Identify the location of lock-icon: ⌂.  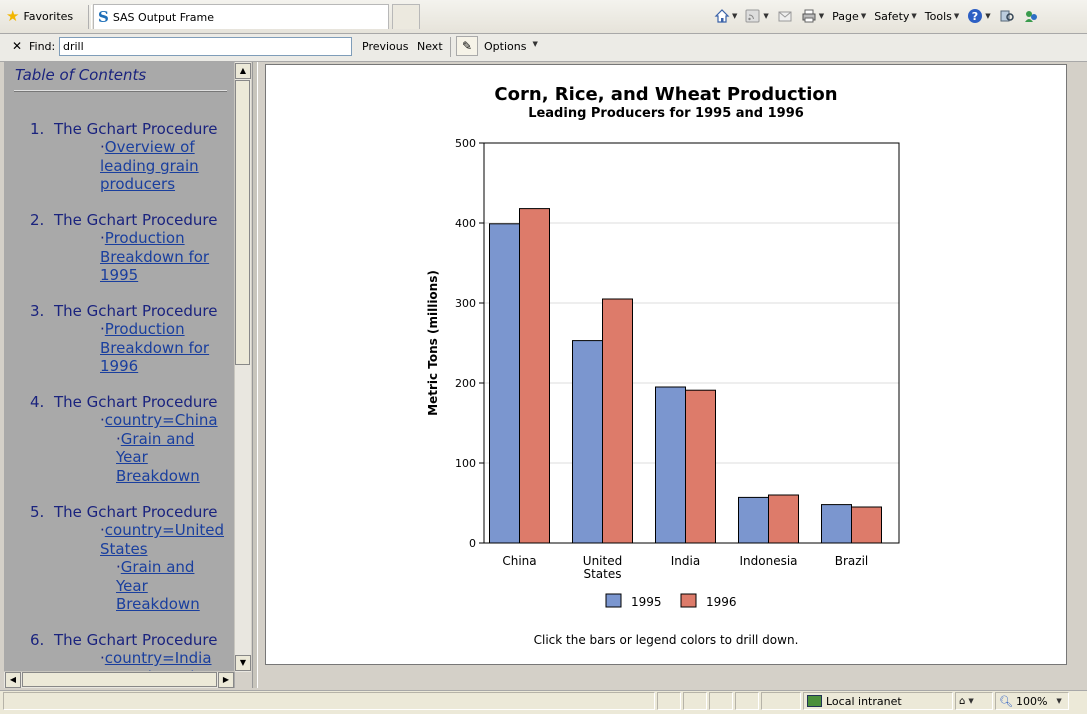
(962, 701).